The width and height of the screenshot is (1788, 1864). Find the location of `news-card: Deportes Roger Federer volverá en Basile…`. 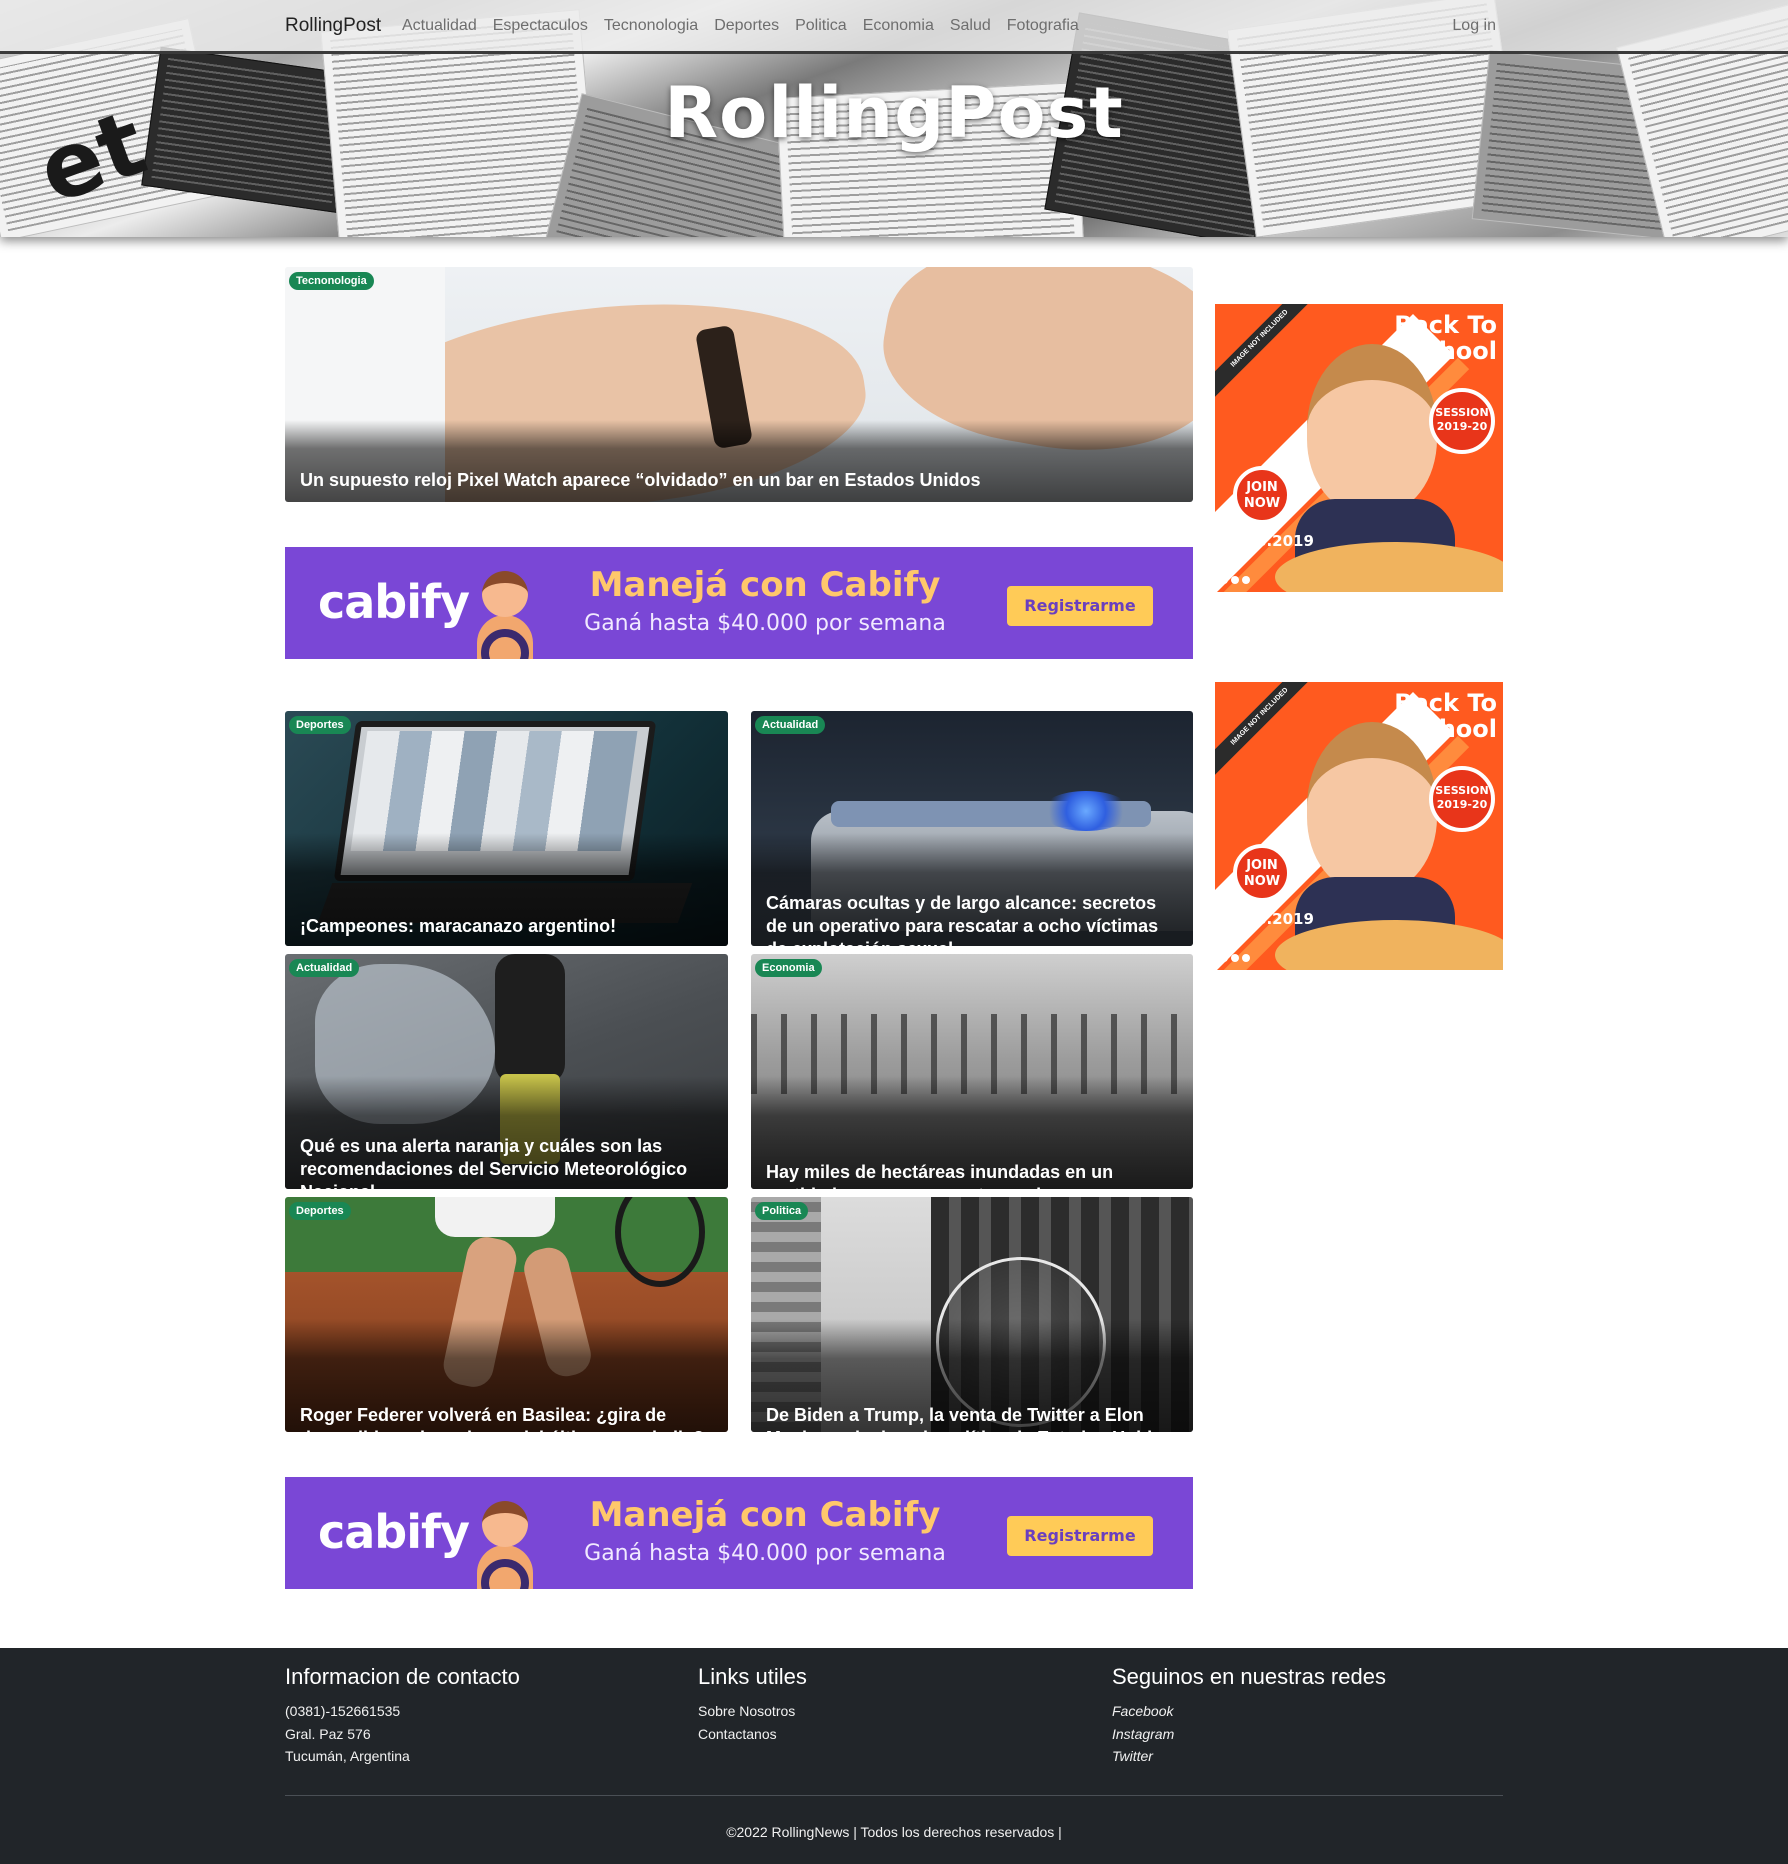

news-card: Deportes Roger Federer volverá en Basile… is located at coordinates (506, 1314).